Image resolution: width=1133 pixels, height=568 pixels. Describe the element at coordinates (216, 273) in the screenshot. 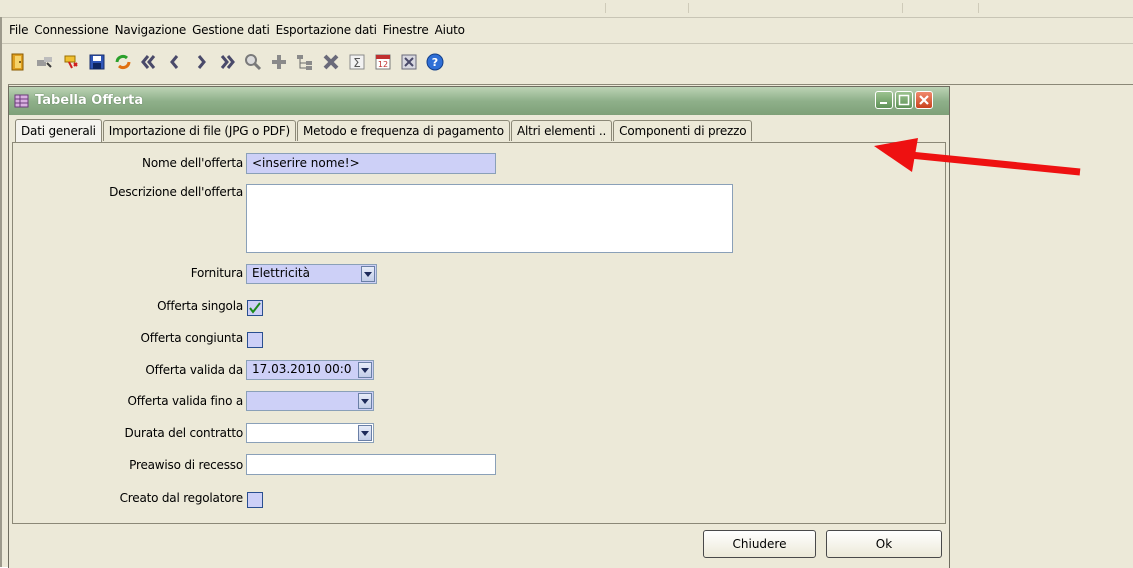

I see `fornitura-label: Fornitura` at that location.